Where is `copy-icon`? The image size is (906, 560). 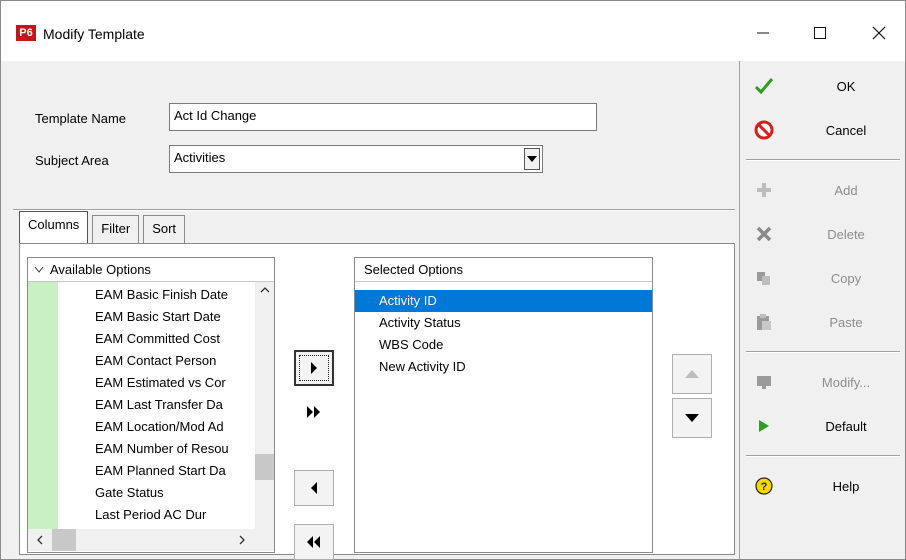 copy-icon is located at coordinates (764, 278).